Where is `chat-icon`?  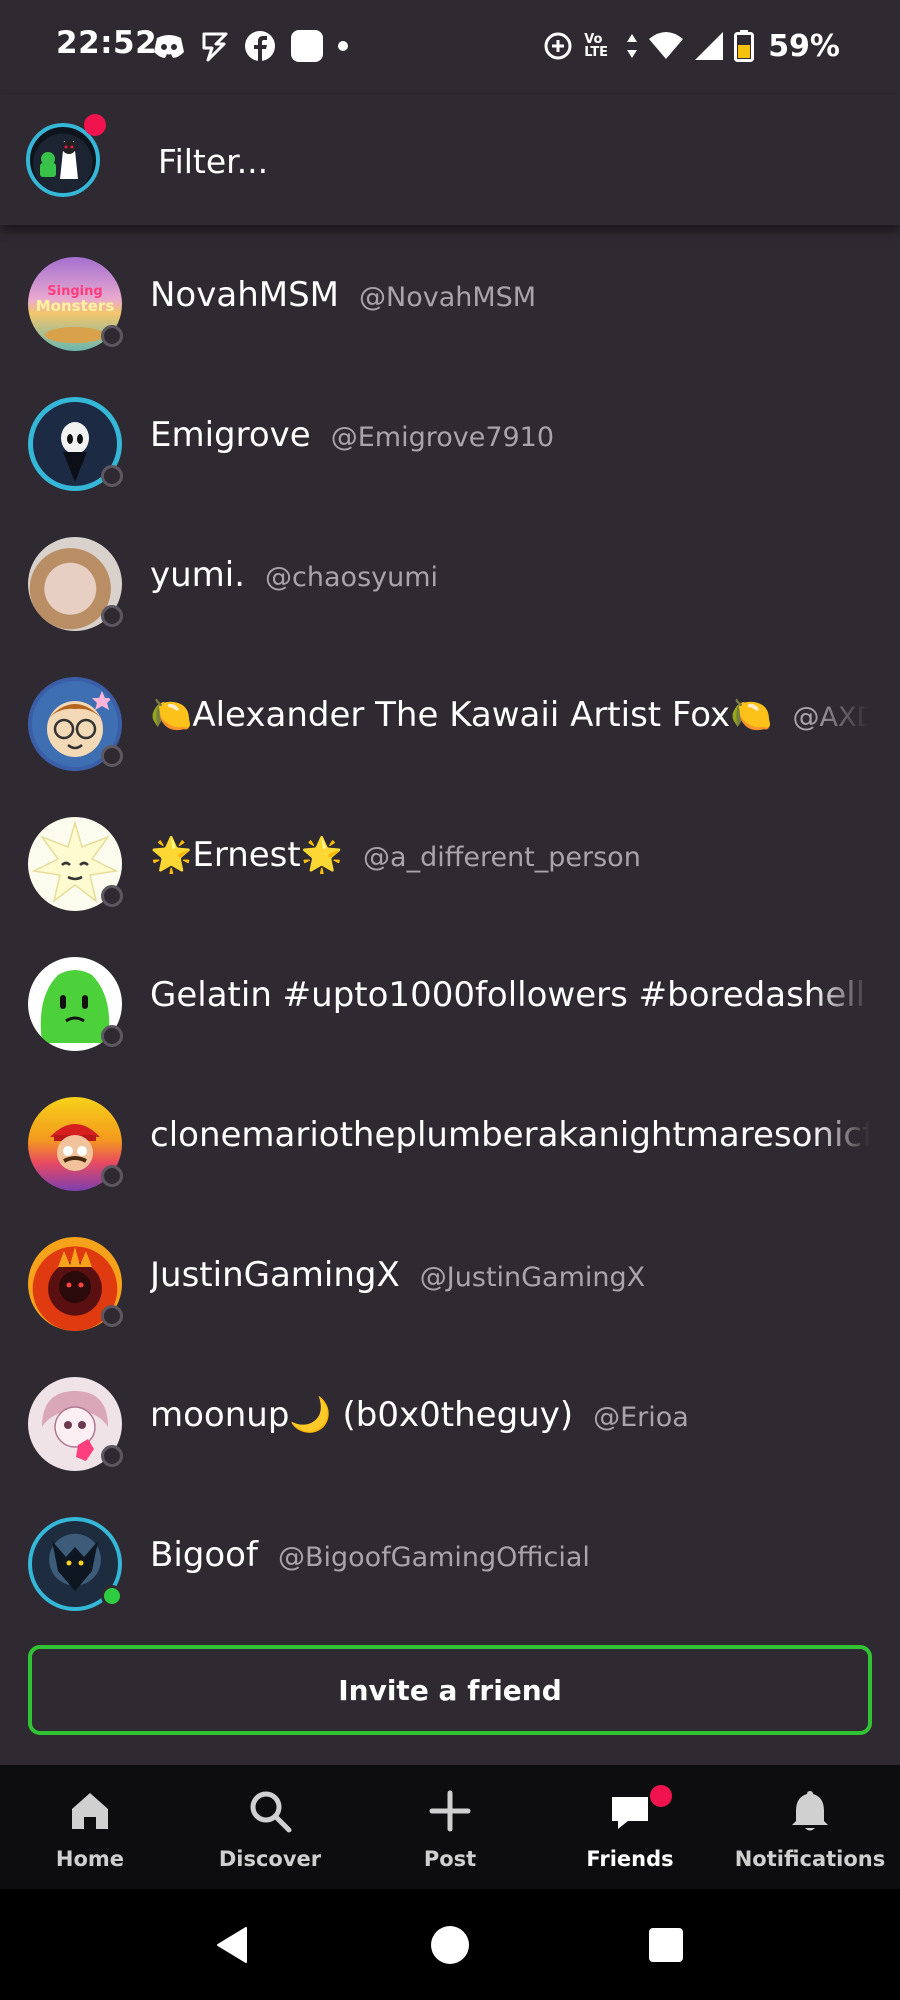
chat-icon is located at coordinates (630, 1813).